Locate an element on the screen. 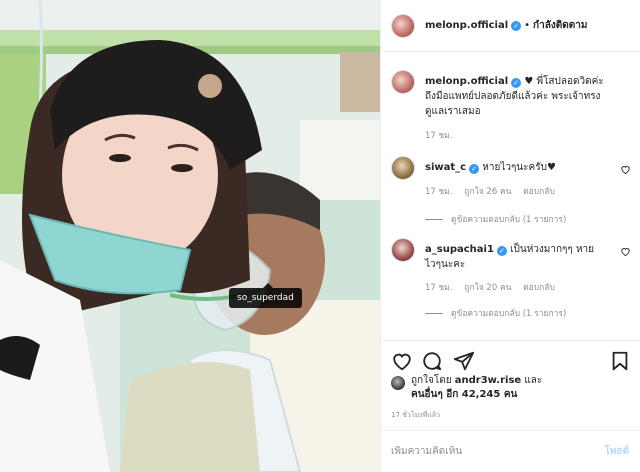  comment-meta: 17 ชม. ถูกใจ 26 คน ตอบกลับ is located at coordinates (494, 191).